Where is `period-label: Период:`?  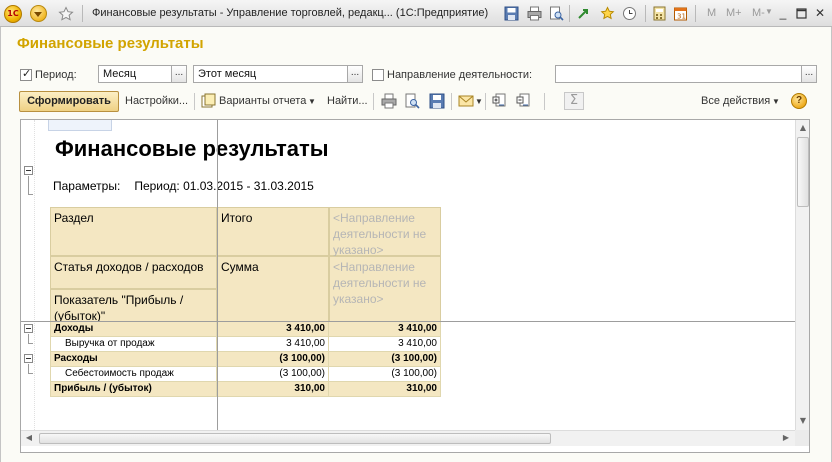
period-label: Период: is located at coordinates (56, 75).